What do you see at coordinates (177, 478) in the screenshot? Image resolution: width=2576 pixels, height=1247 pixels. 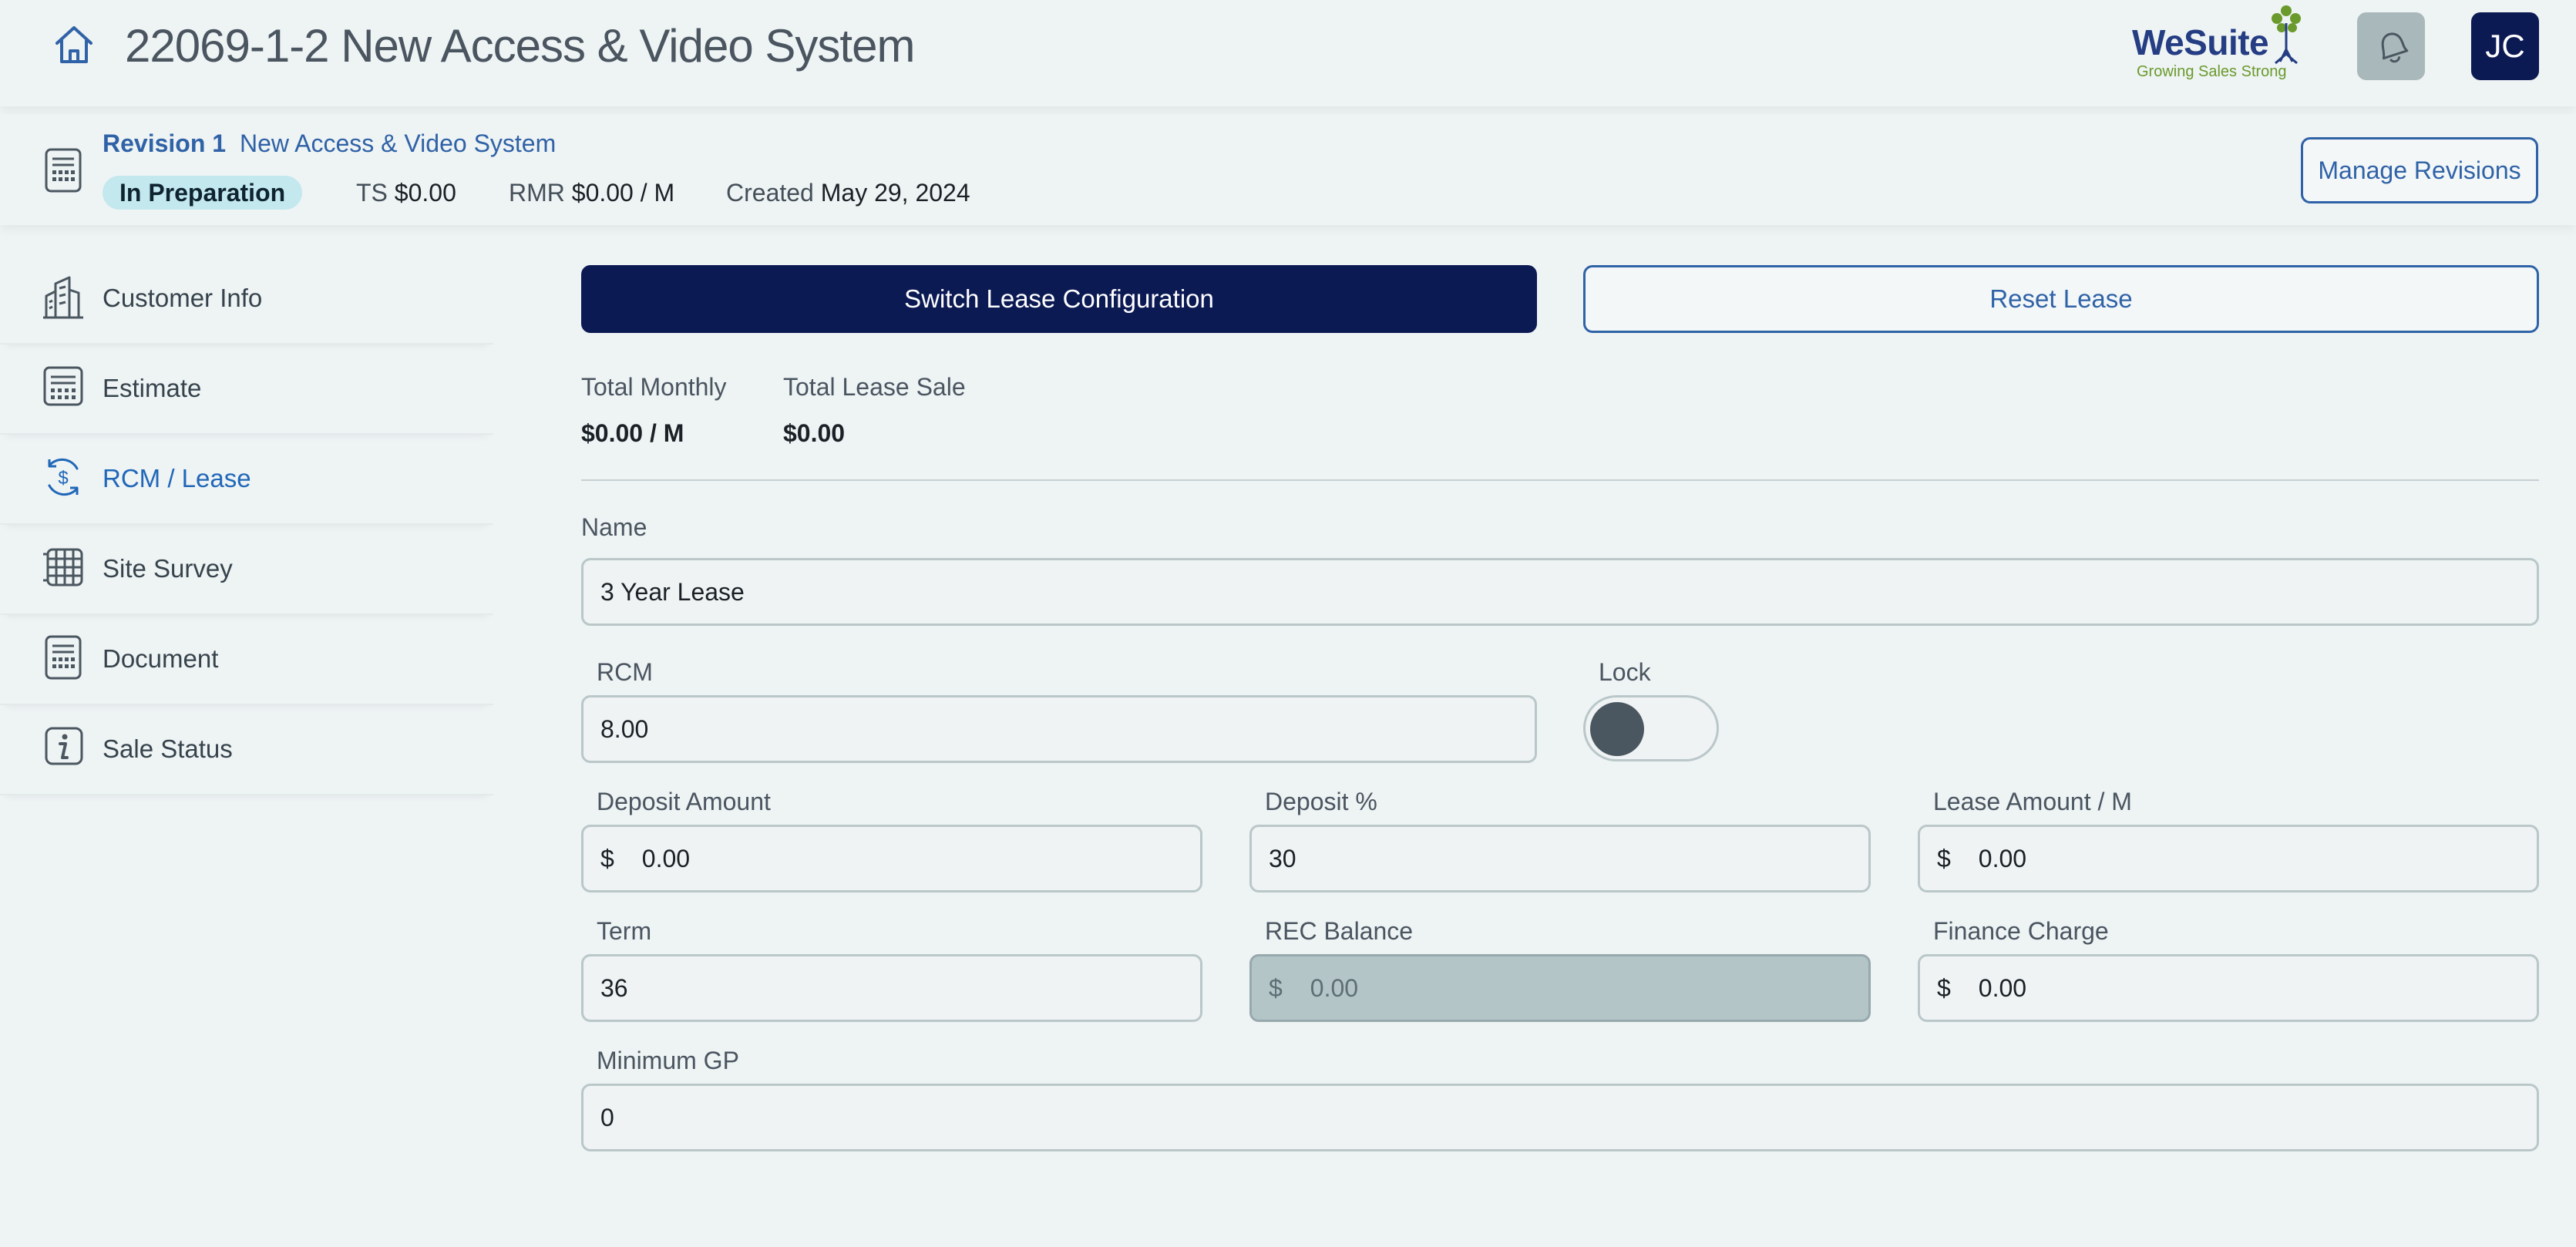 I see `sidebar-item-label: RCM / Lease` at bounding box center [177, 478].